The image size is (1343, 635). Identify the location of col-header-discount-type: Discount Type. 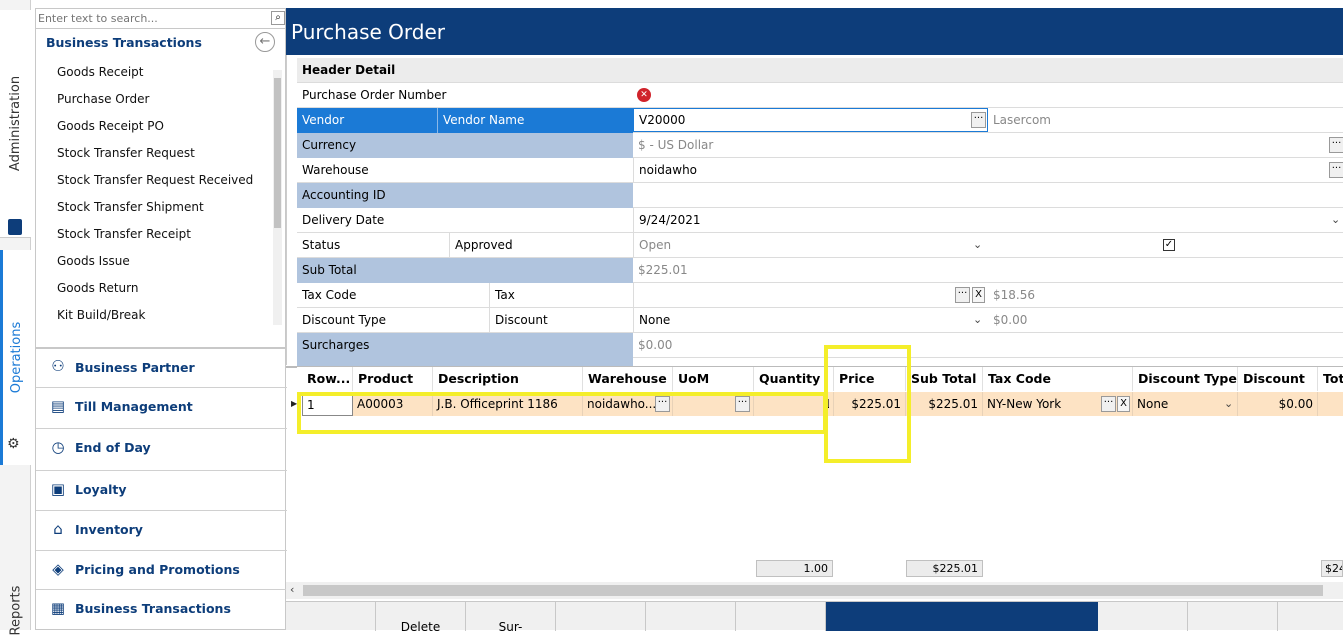
(1185, 379).